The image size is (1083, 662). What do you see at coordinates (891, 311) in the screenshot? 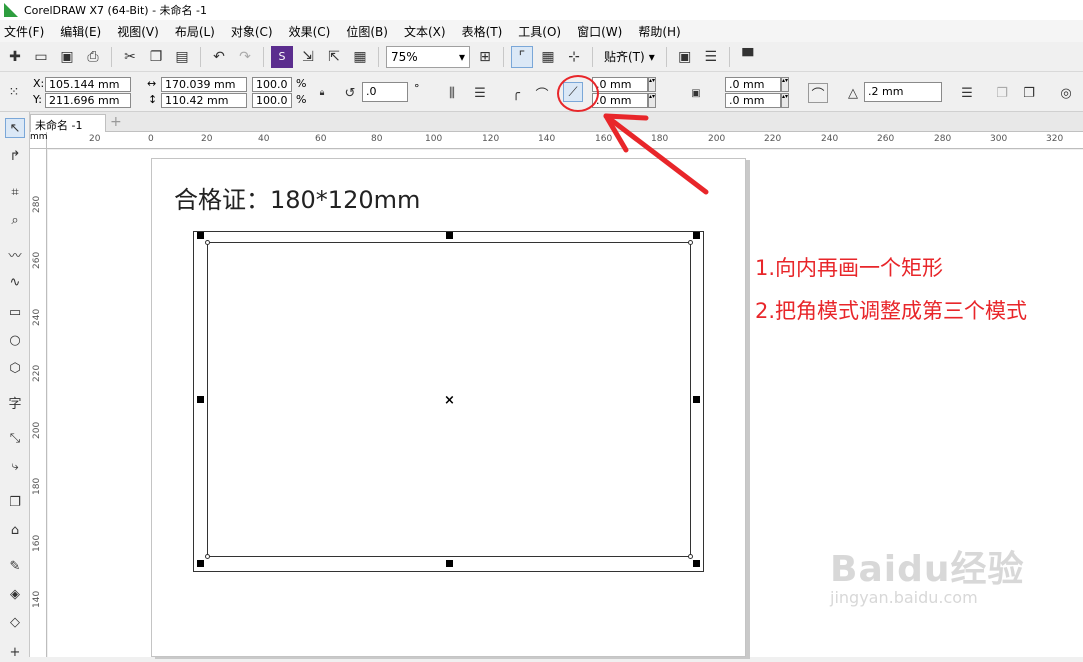
I see `annotation-step-2: 2.把角模式调整成第三个模式` at bounding box center [891, 311].